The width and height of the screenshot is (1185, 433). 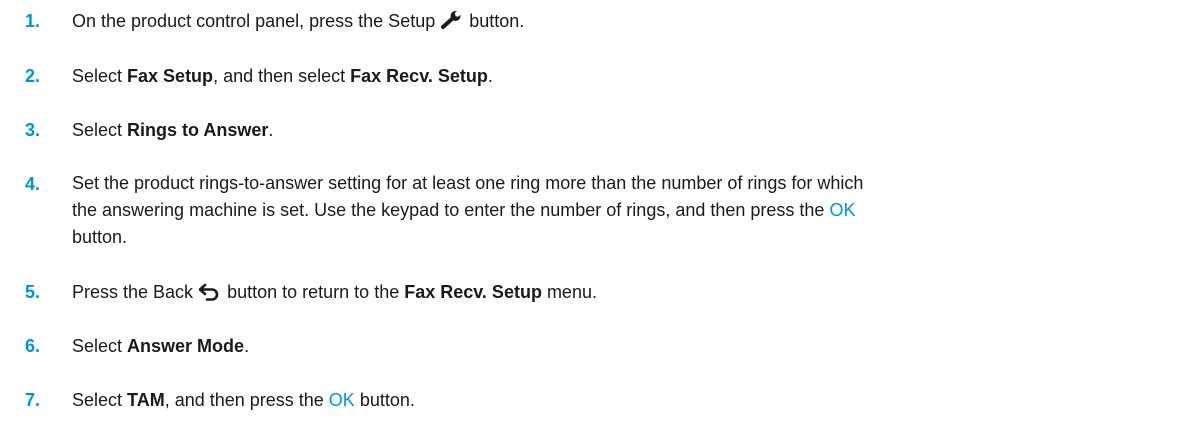 I want to click on step-number: 1., so click(x=33, y=21).